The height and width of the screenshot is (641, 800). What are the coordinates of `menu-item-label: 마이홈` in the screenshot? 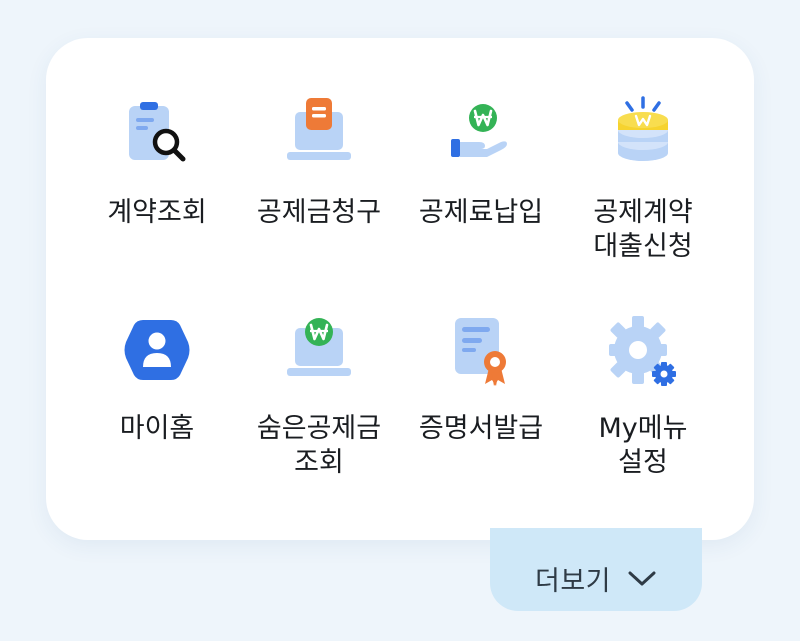 It's located at (157, 428).